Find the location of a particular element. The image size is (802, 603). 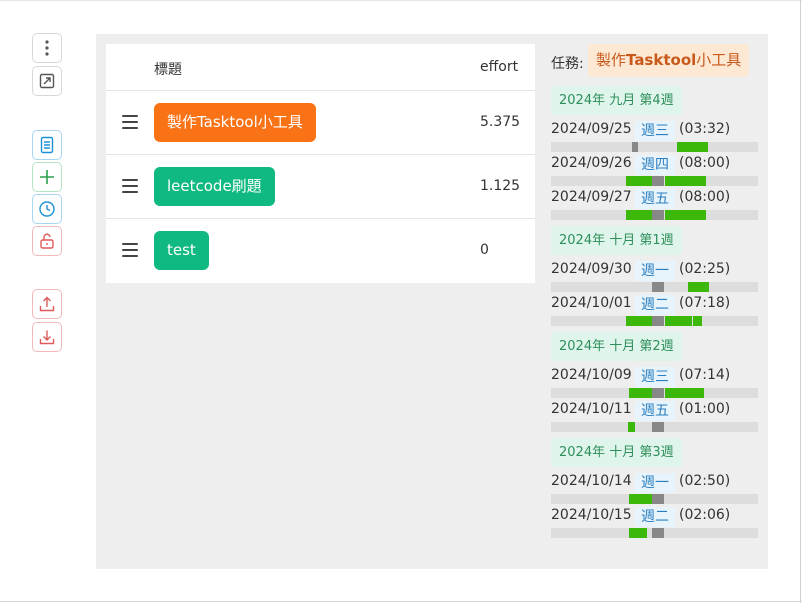

download-button is located at coordinates (47, 337).